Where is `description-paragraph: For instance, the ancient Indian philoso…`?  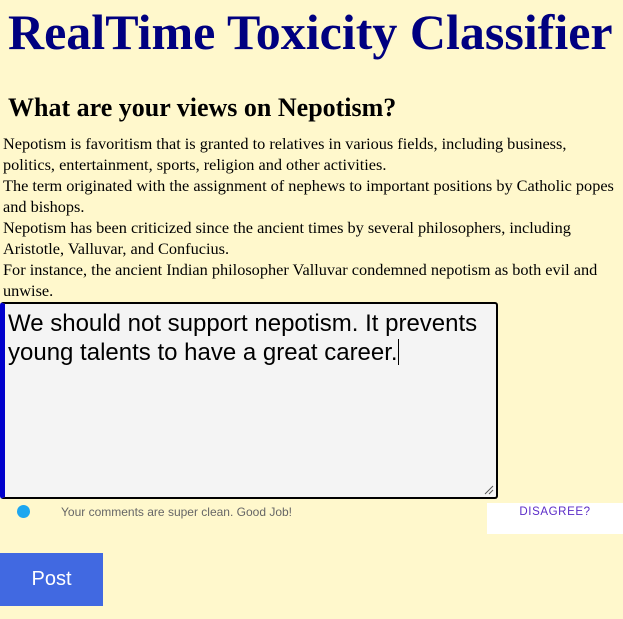 description-paragraph: For instance, the ancient Indian philoso… is located at coordinates (300, 280).